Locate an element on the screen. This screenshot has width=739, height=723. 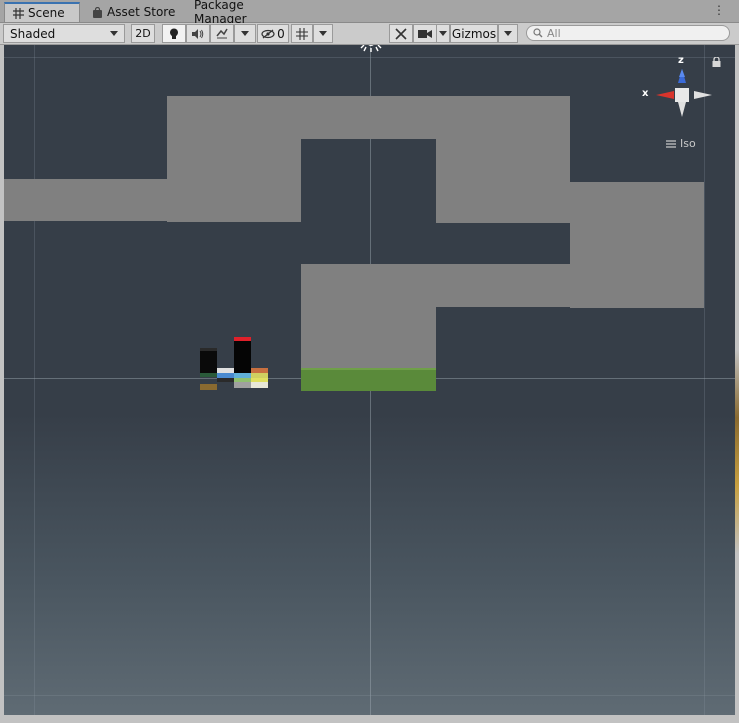
axis-gizmo-icon is located at coordinates (684, 93).